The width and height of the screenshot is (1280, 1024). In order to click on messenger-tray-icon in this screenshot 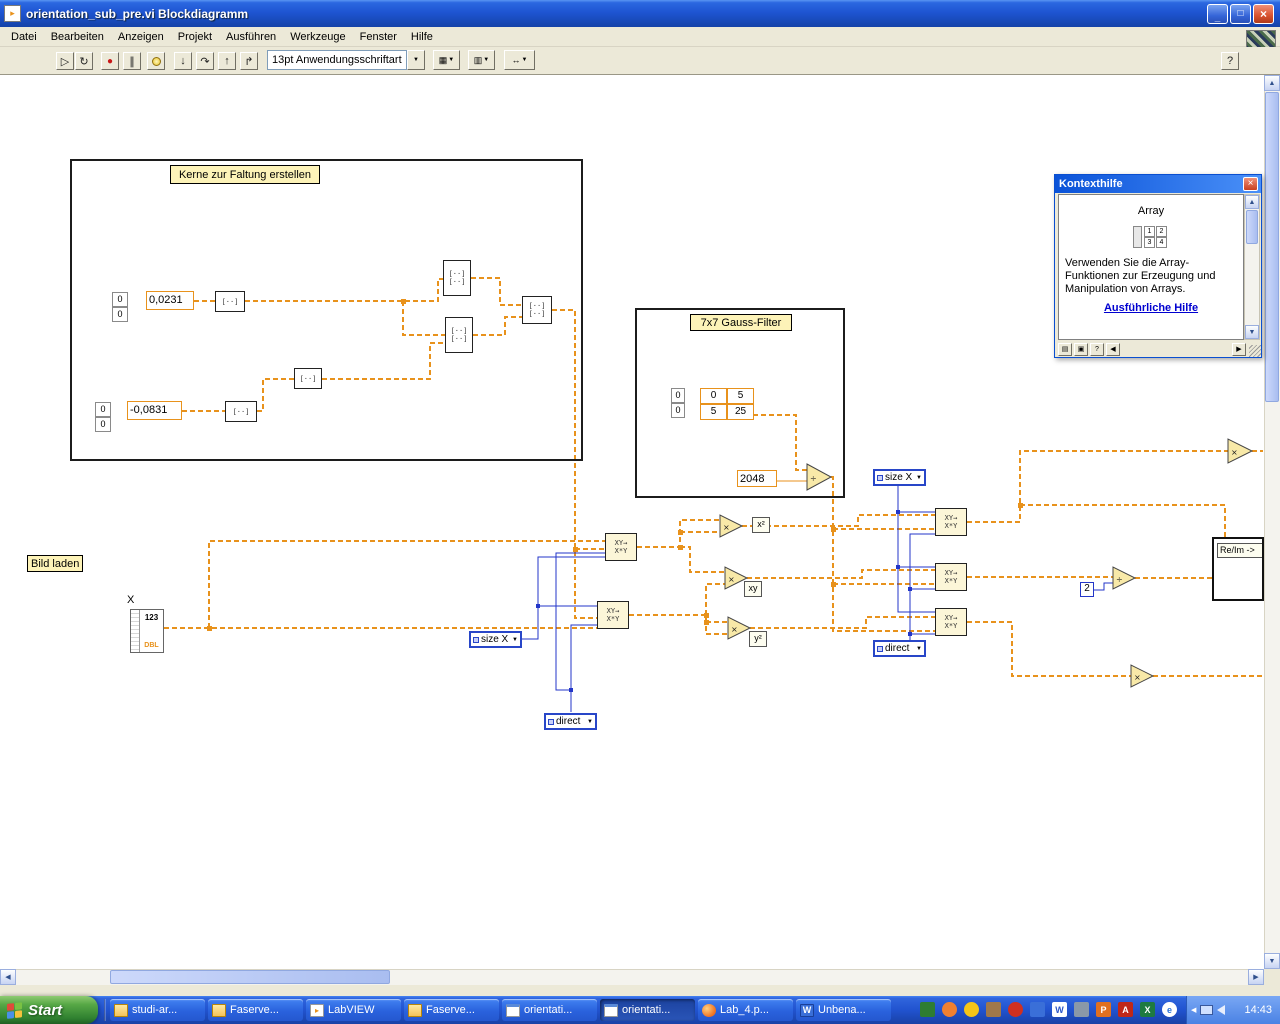, I will do `click(971, 1009)`.